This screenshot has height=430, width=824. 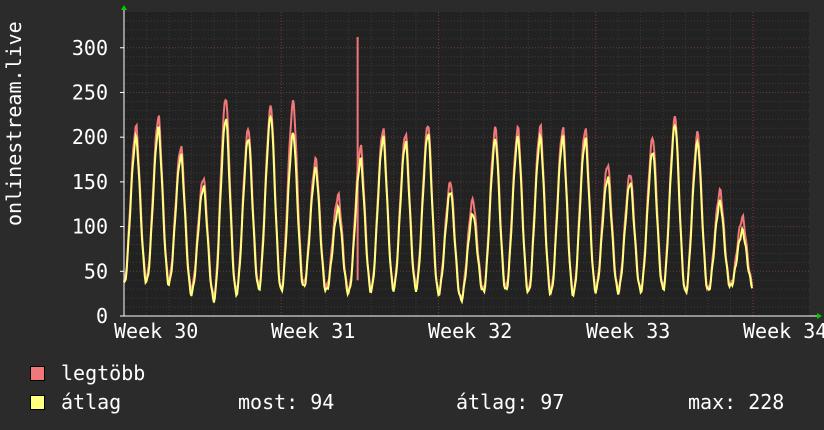 What do you see at coordinates (103, 373) in the screenshot?
I see `legend-label-max: legtöbb` at bounding box center [103, 373].